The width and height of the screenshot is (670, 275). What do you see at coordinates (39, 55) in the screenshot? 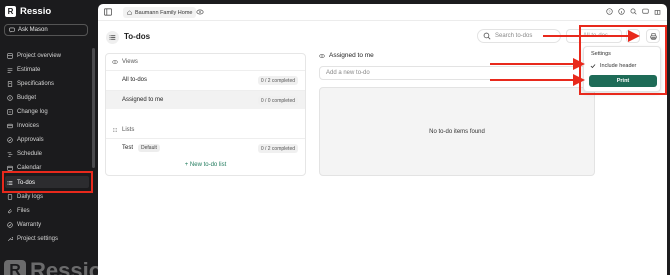
I see `sidebar-item-label: Project overview` at bounding box center [39, 55].